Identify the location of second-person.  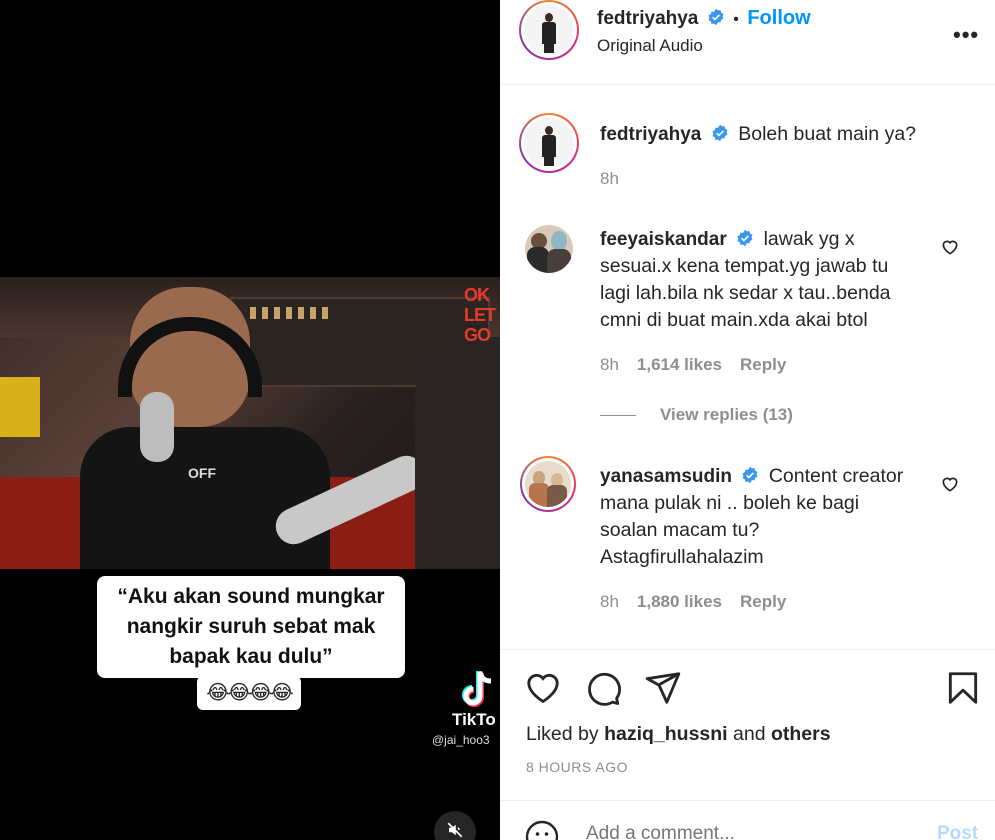
(457, 453).